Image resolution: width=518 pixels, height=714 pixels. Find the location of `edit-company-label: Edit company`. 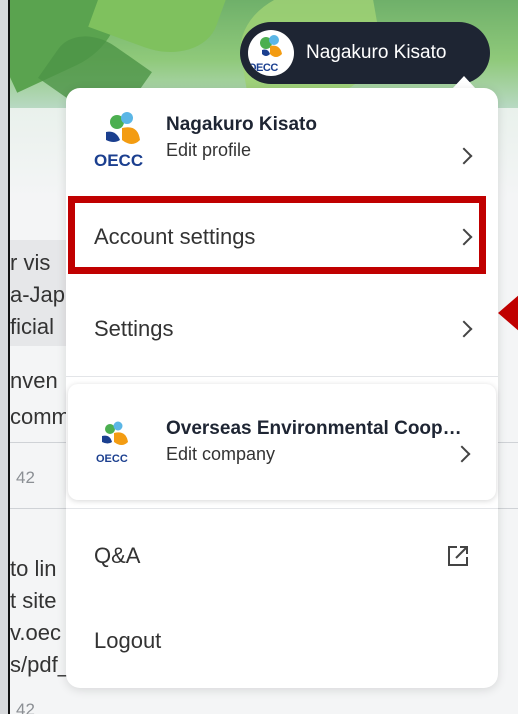

edit-company-label: Edit company is located at coordinates (221, 454).